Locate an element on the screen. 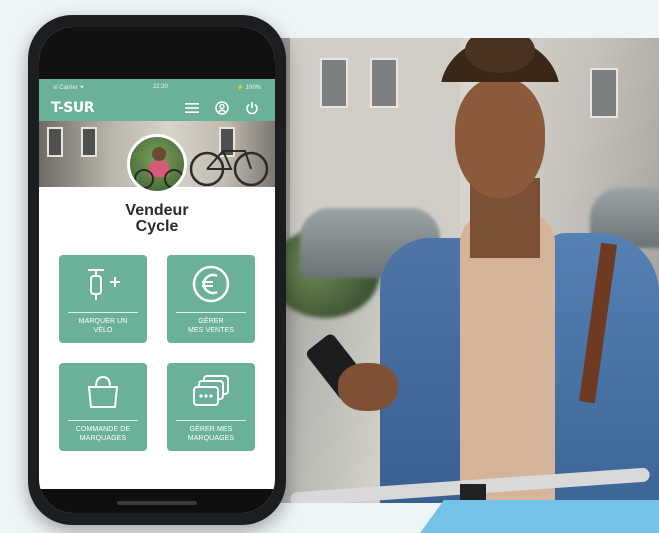  order-markings-button: COMMANDE DE MARQUAGES is located at coordinates (103, 407).